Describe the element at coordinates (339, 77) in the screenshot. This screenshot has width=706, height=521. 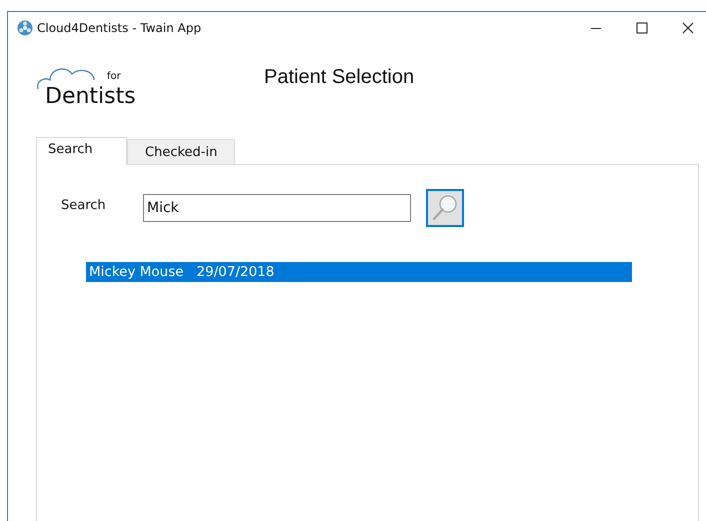
I see `page-heading: Patient Selection` at that location.